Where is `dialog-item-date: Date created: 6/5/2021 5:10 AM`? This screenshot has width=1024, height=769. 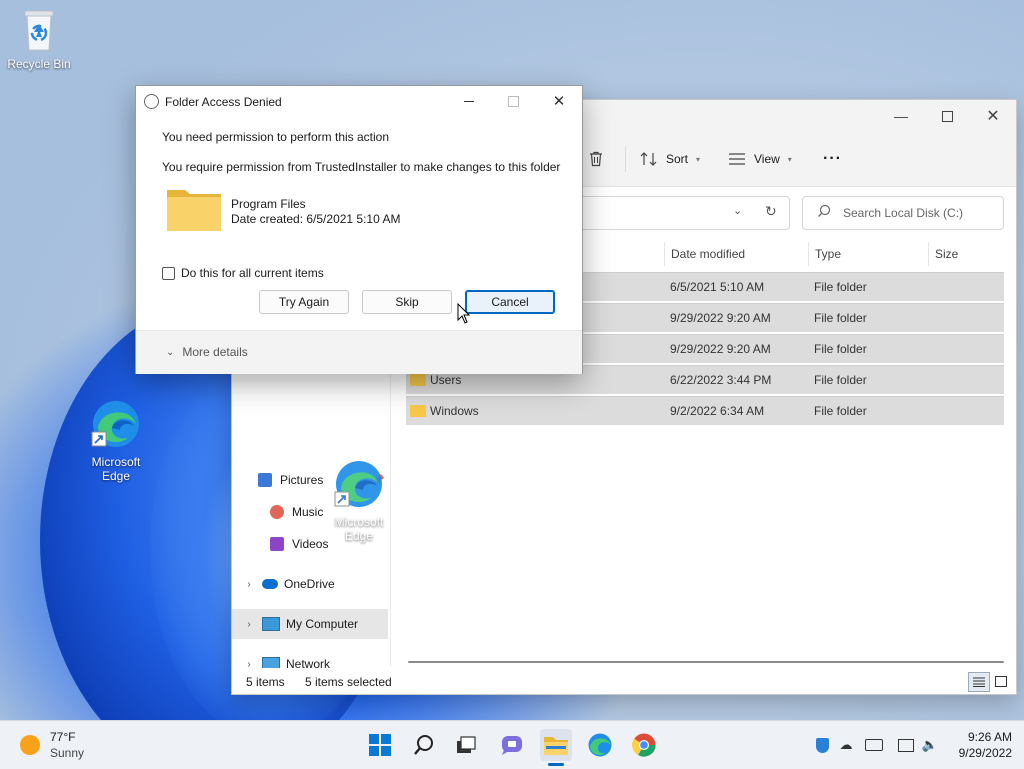
dialog-item-date: Date created: 6/5/2021 5:10 AM is located at coordinates (316, 219).